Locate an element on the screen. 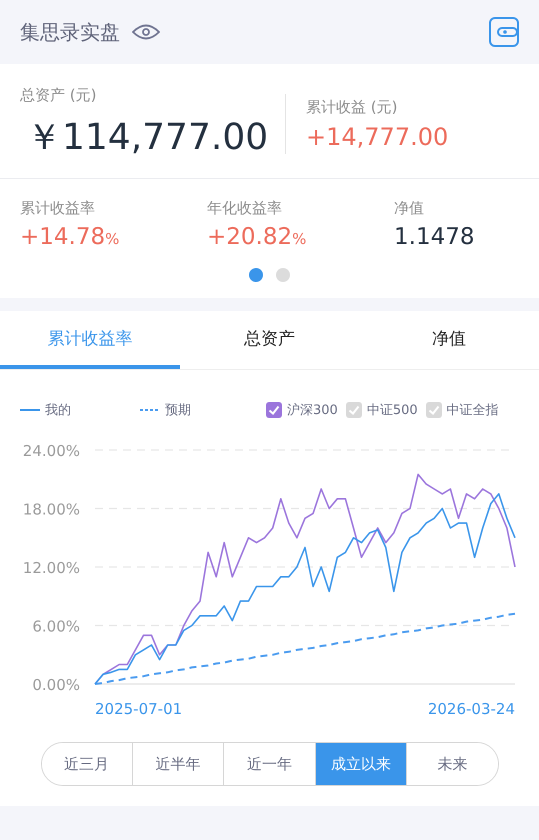 This screenshot has height=840, width=539. tab: 总资产 is located at coordinates (270, 340).